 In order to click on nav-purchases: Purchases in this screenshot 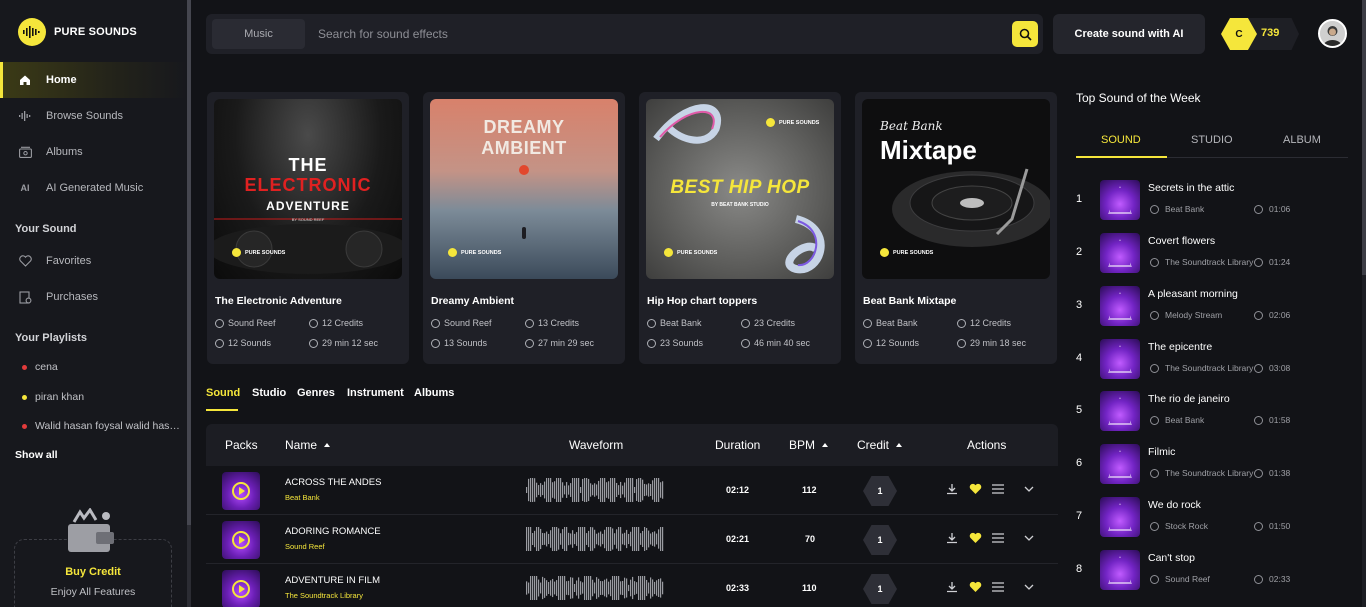, I will do `click(93, 297)`.